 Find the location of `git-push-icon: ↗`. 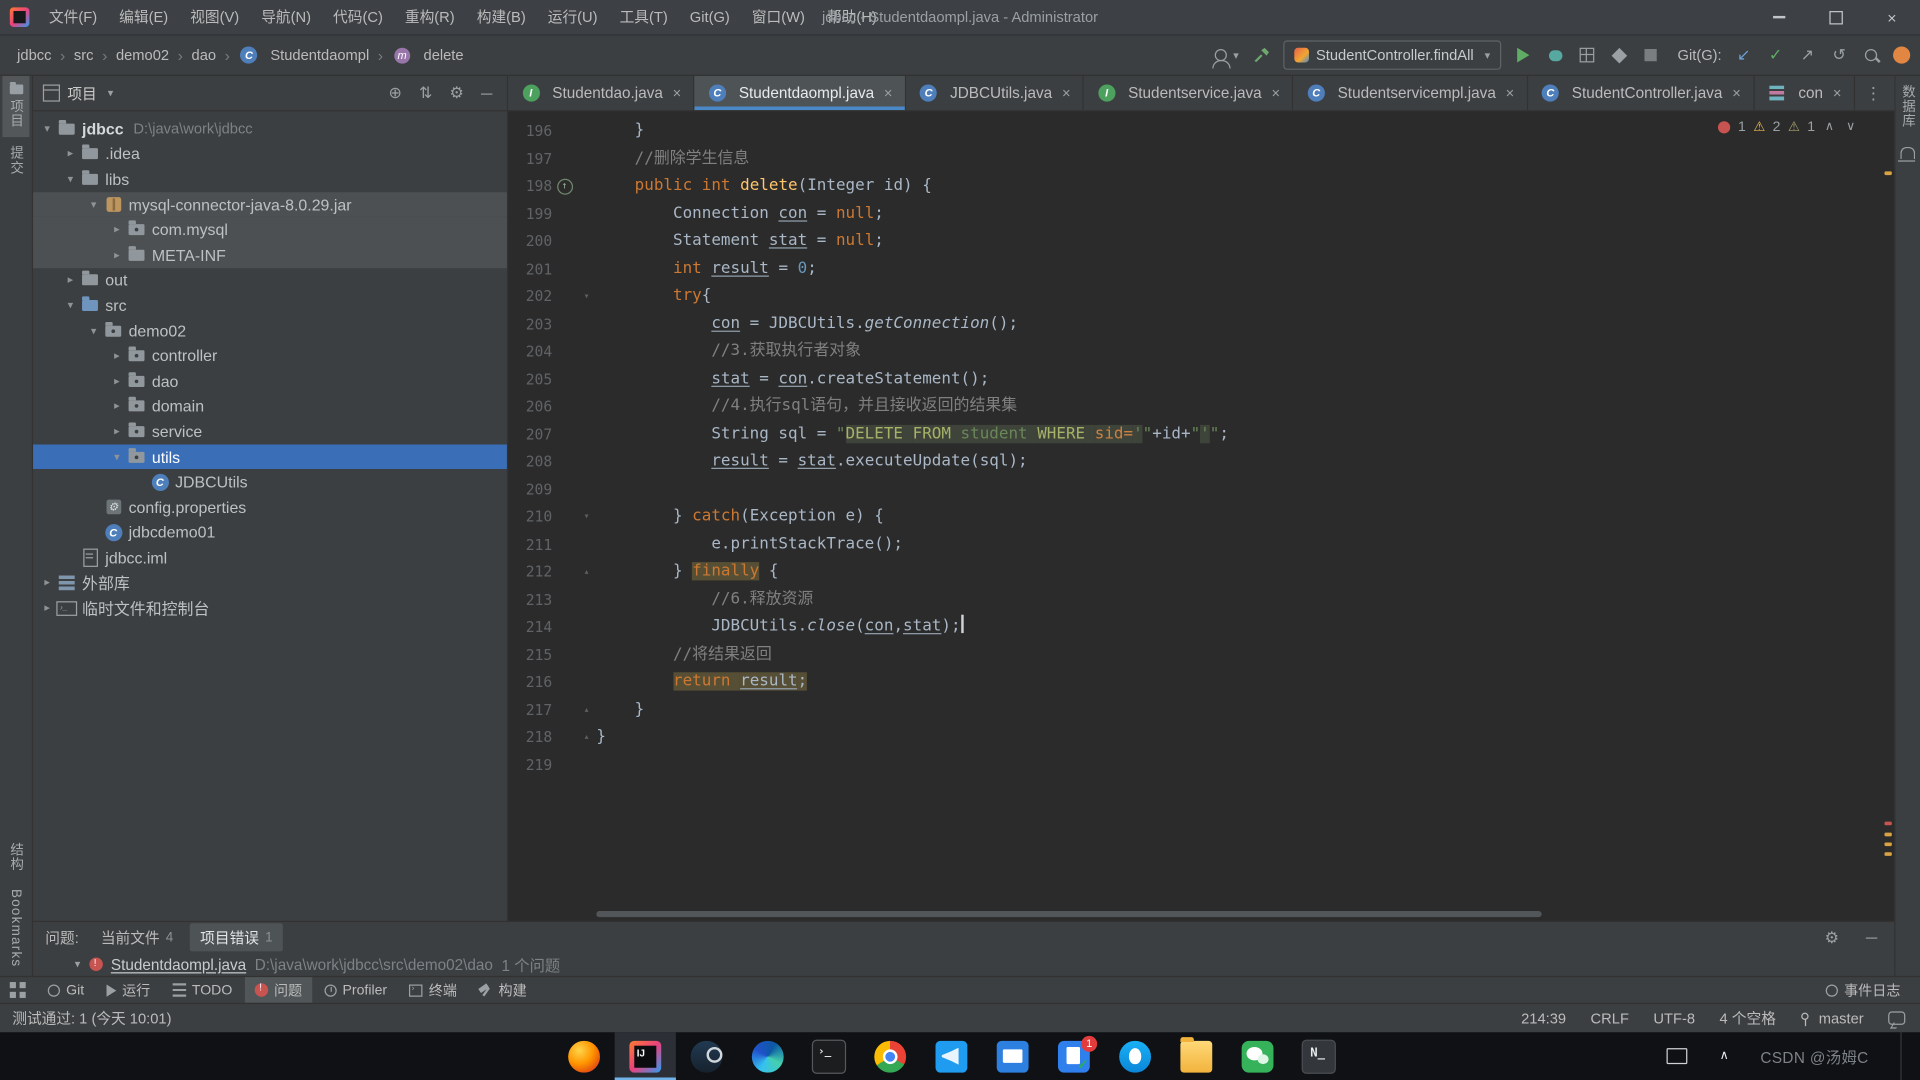

git-push-icon: ↗ is located at coordinates (1808, 55).